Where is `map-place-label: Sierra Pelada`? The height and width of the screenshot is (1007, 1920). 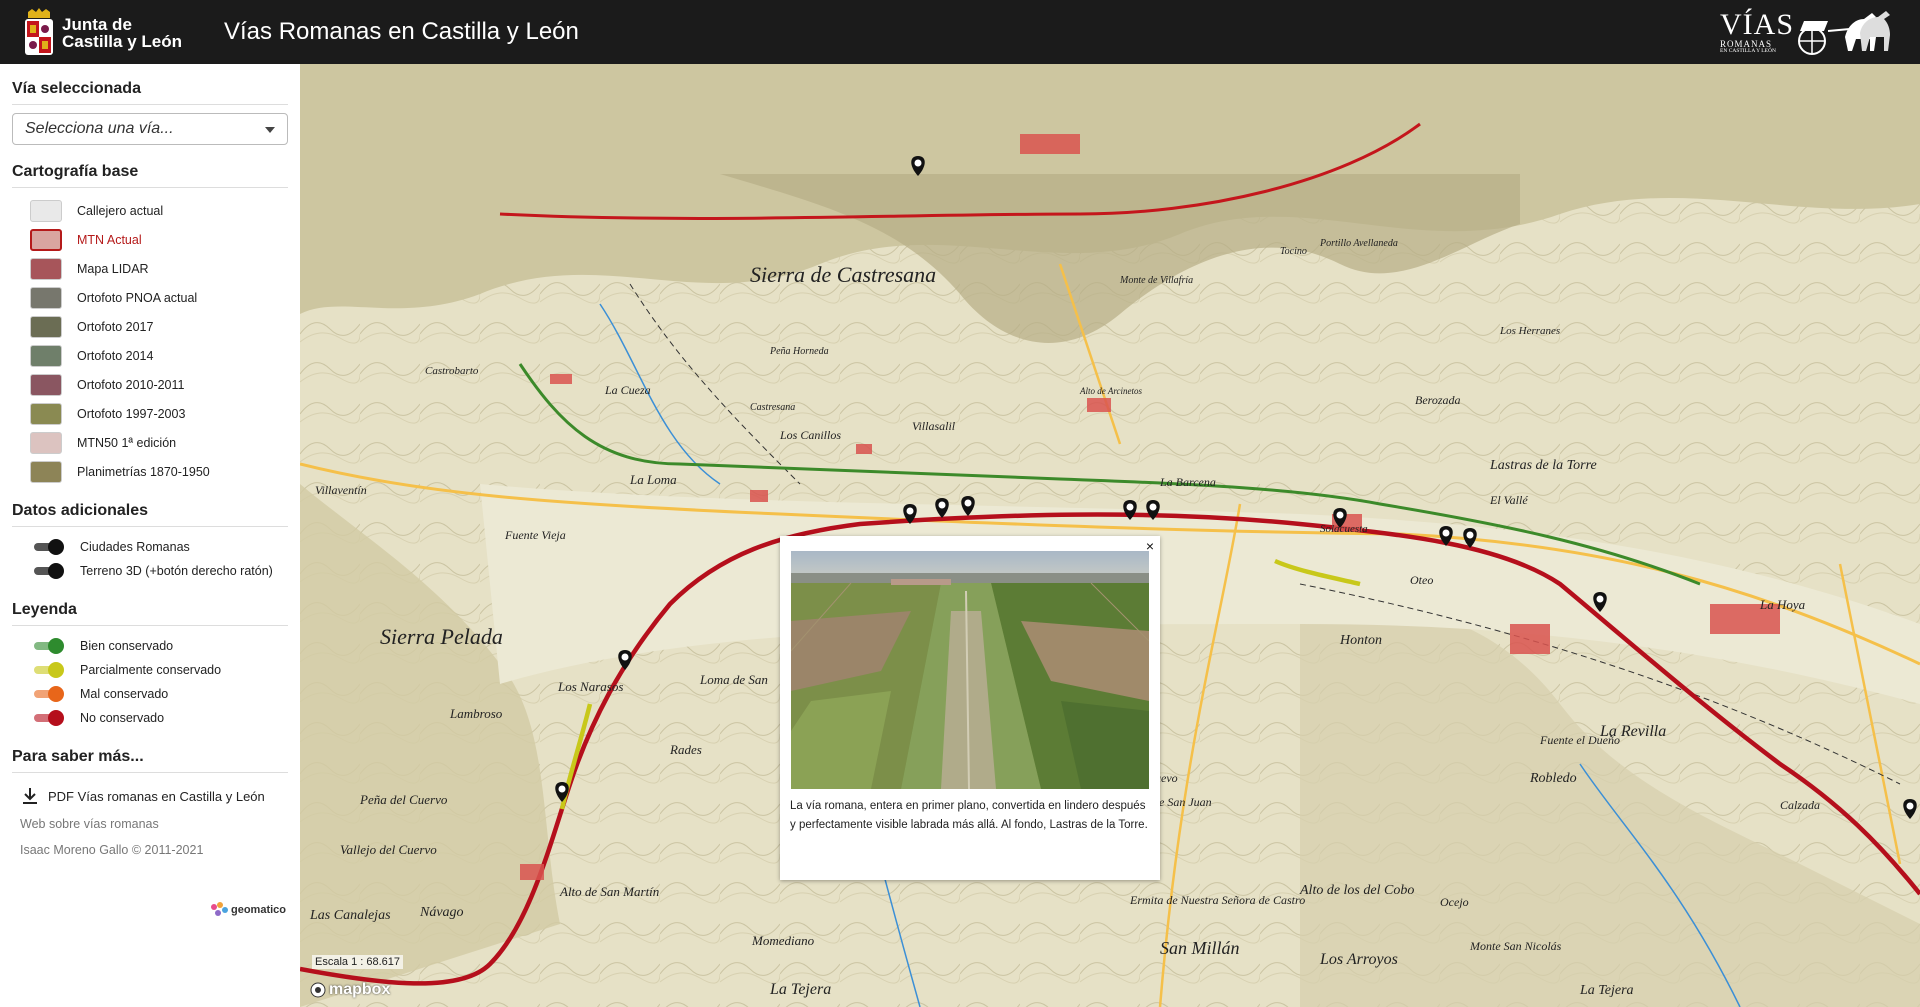
map-place-label: Sierra Pelada is located at coordinates (441, 636).